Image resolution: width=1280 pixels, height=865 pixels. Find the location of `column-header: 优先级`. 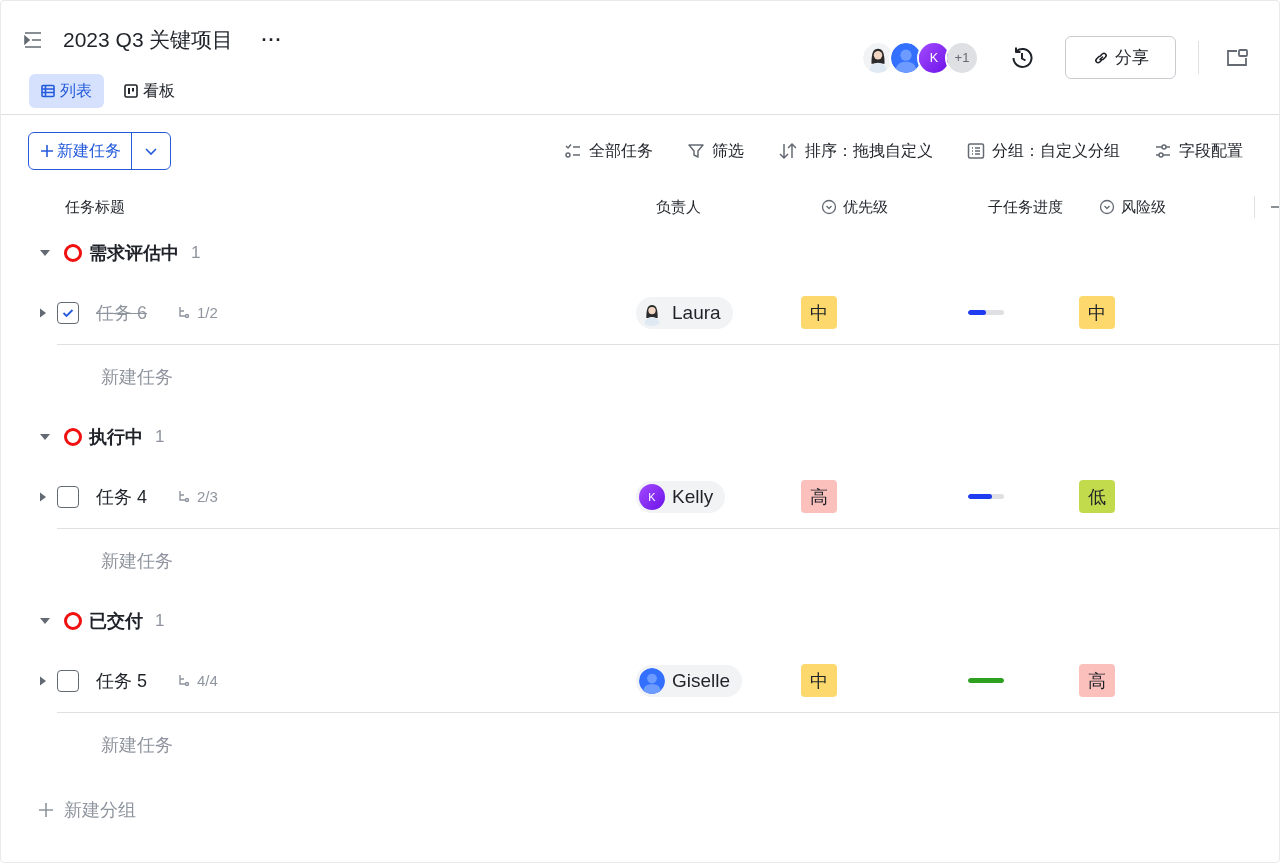

column-header: 优先级 is located at coordinates (865, 207).